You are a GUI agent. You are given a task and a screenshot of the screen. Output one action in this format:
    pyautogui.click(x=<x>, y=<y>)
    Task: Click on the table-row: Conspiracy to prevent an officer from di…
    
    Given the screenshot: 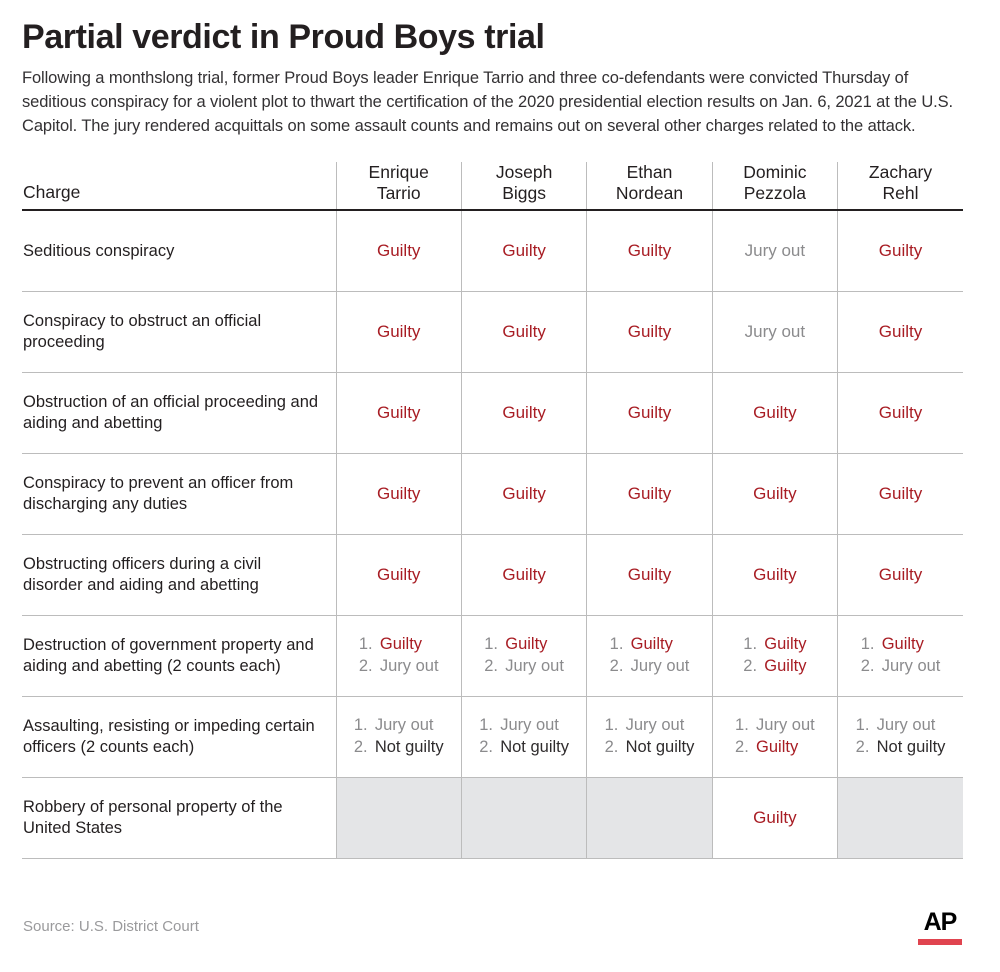 What is the action you would take?
    pyautogui.click(x=492, y=494)
    